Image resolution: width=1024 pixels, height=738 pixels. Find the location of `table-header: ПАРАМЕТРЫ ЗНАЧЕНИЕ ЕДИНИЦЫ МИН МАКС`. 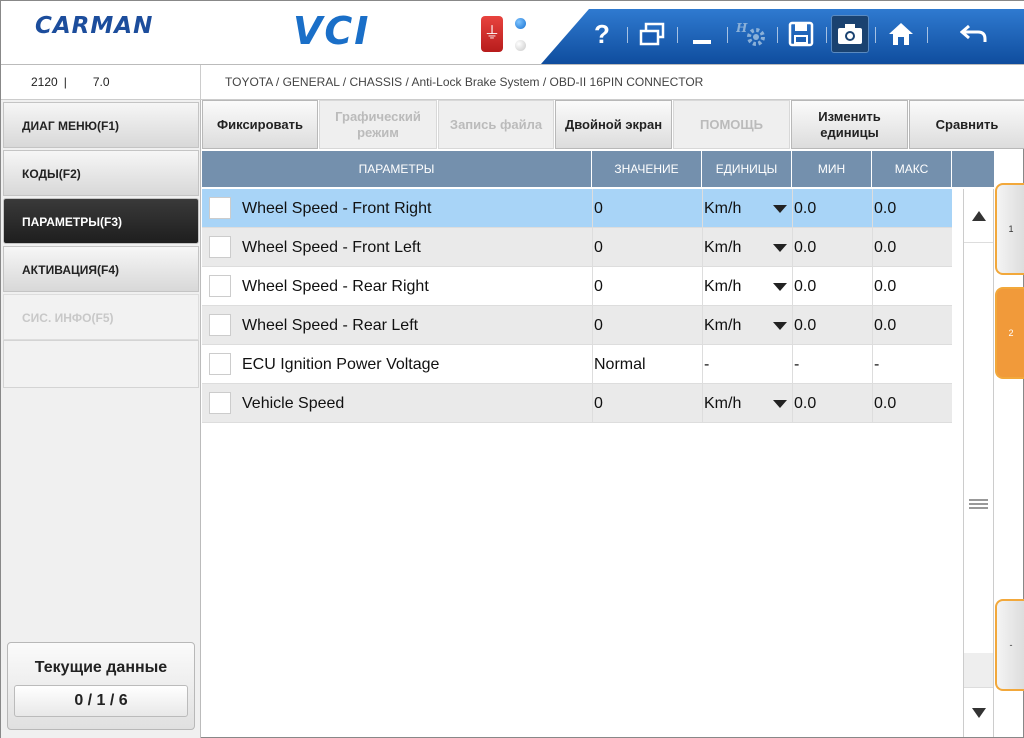

table-header: ПАРАМЕТРЫ ЗНАЧЕНИЕ ЕДИНИЦЫ МИН МАКС is located at coordinates (598, 169).